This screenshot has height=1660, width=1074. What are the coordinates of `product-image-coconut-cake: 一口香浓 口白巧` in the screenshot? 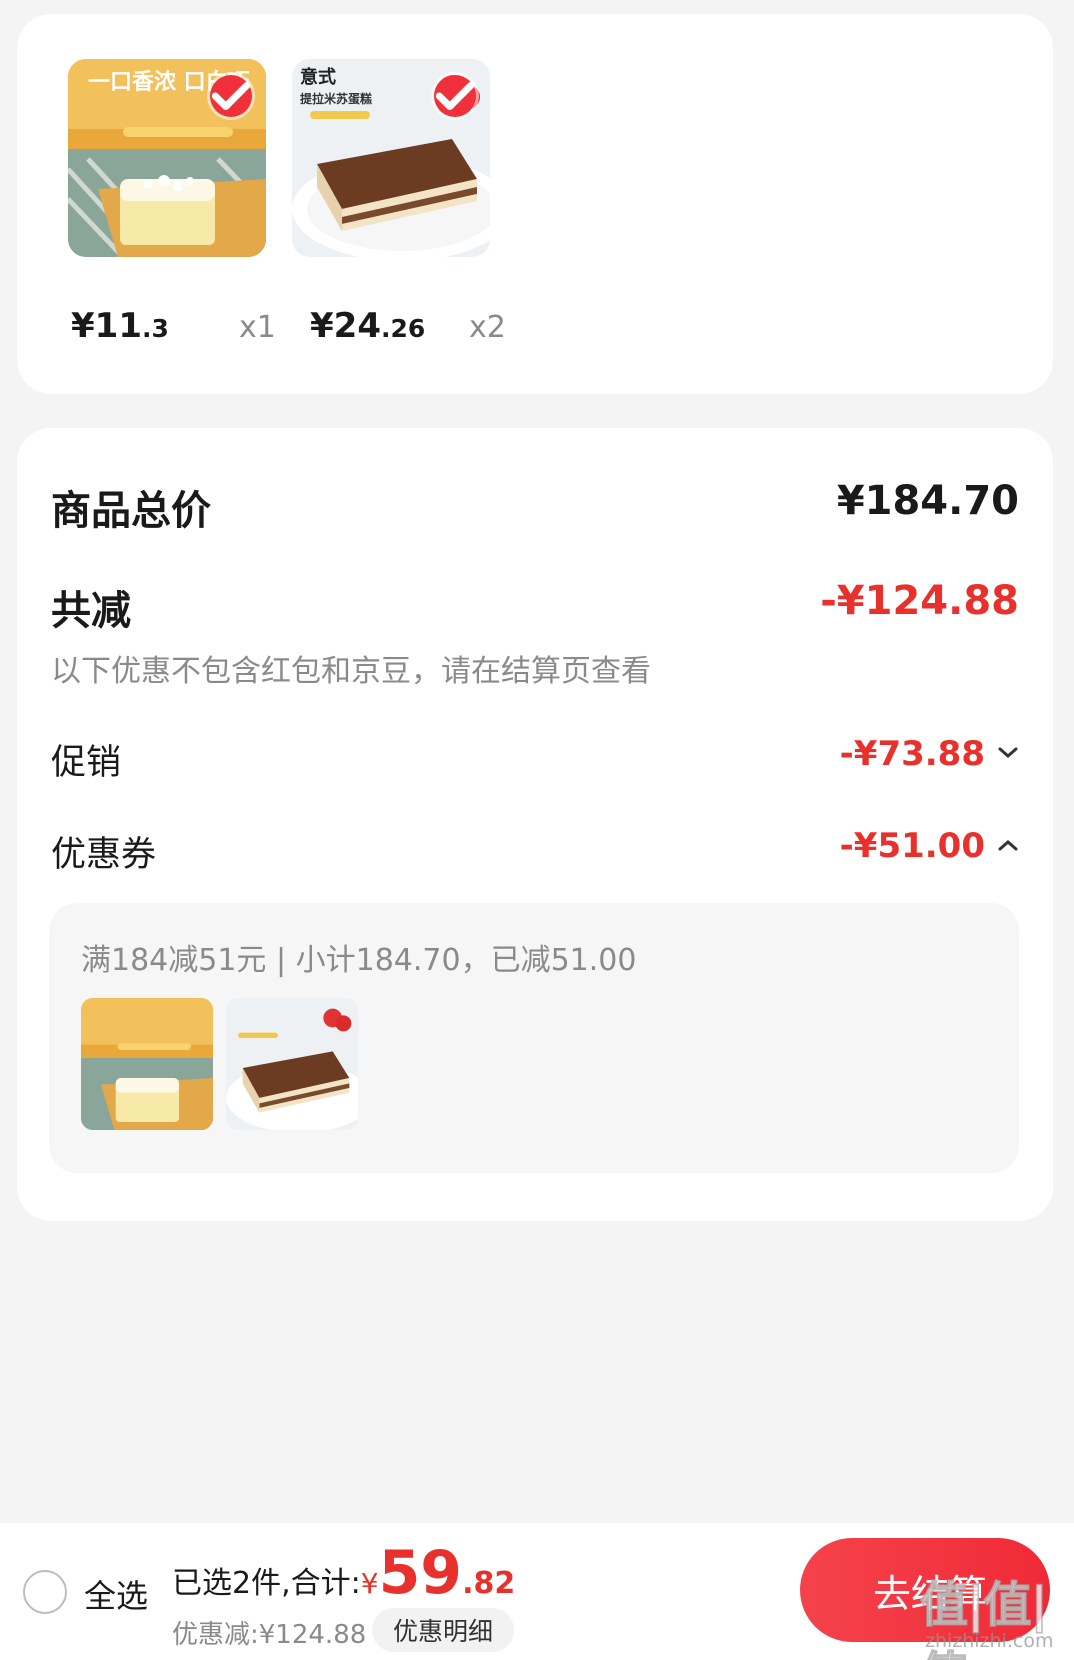 It's located at (167, 158).